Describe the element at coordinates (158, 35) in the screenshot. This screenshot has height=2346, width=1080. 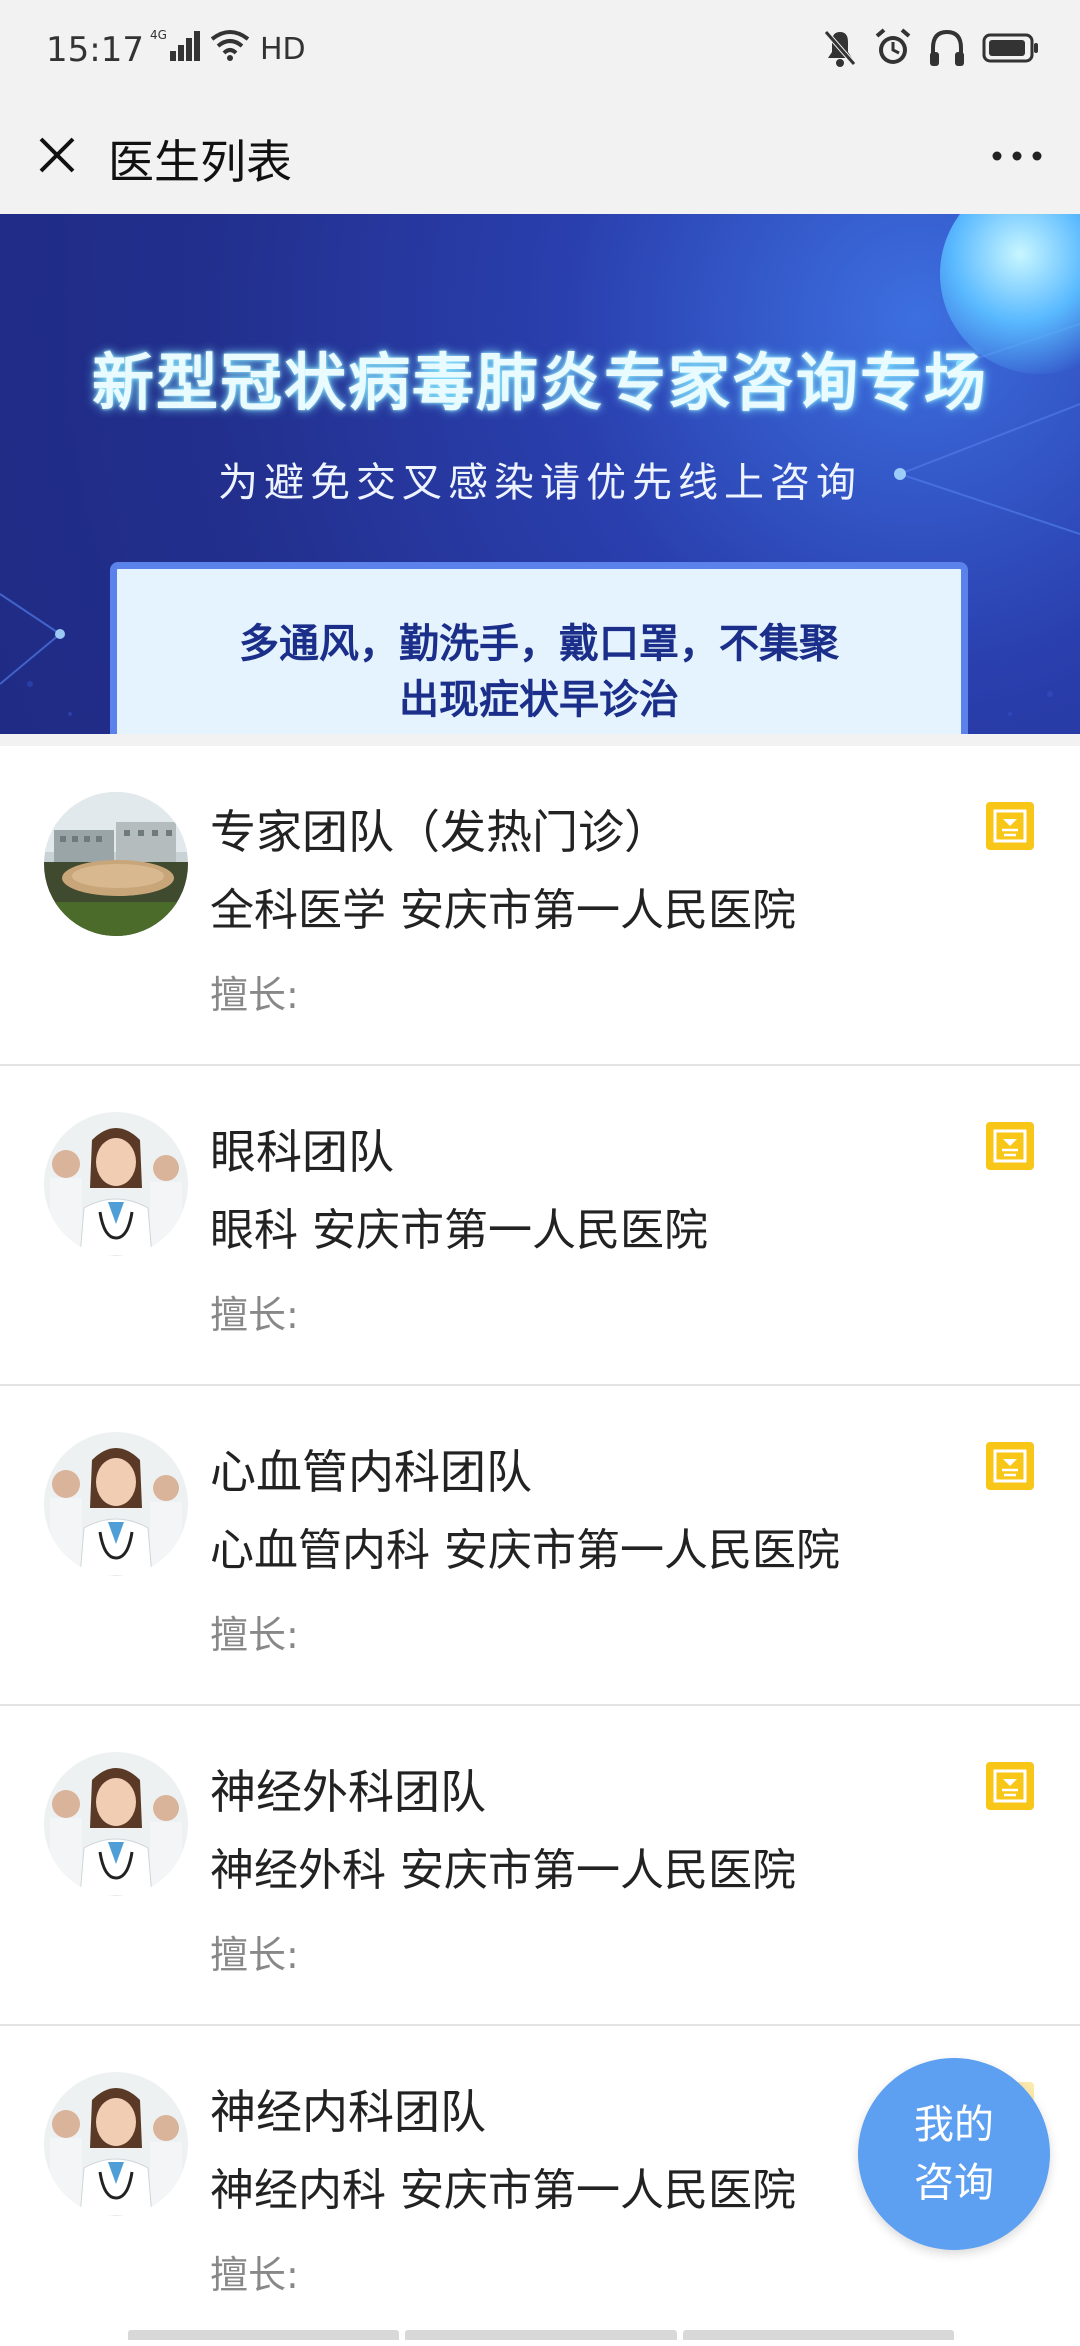
I see `svg-text: 4G` at that location.